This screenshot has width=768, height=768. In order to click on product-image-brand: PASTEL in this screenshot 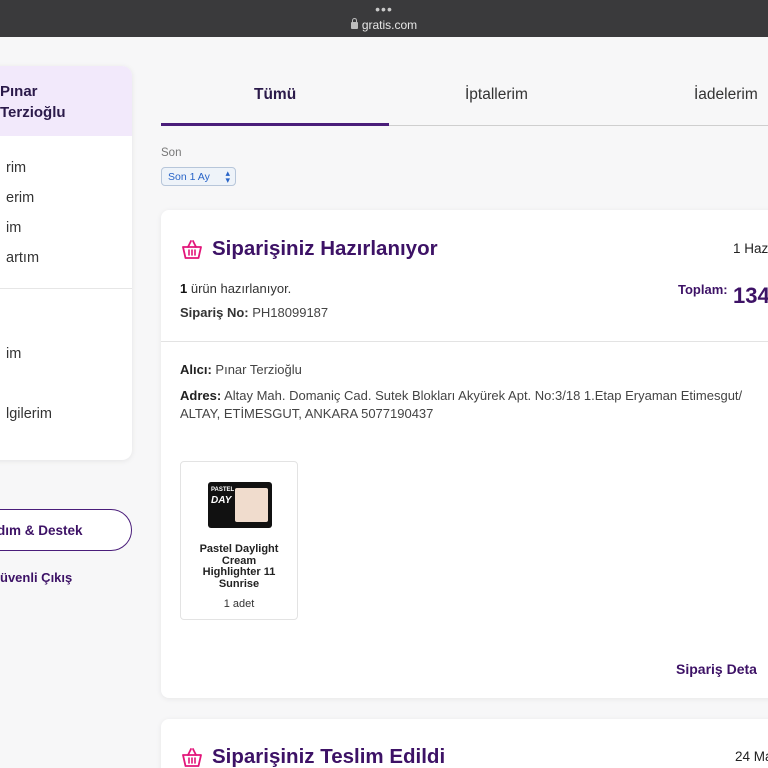, I will do `click(223, 490)`.